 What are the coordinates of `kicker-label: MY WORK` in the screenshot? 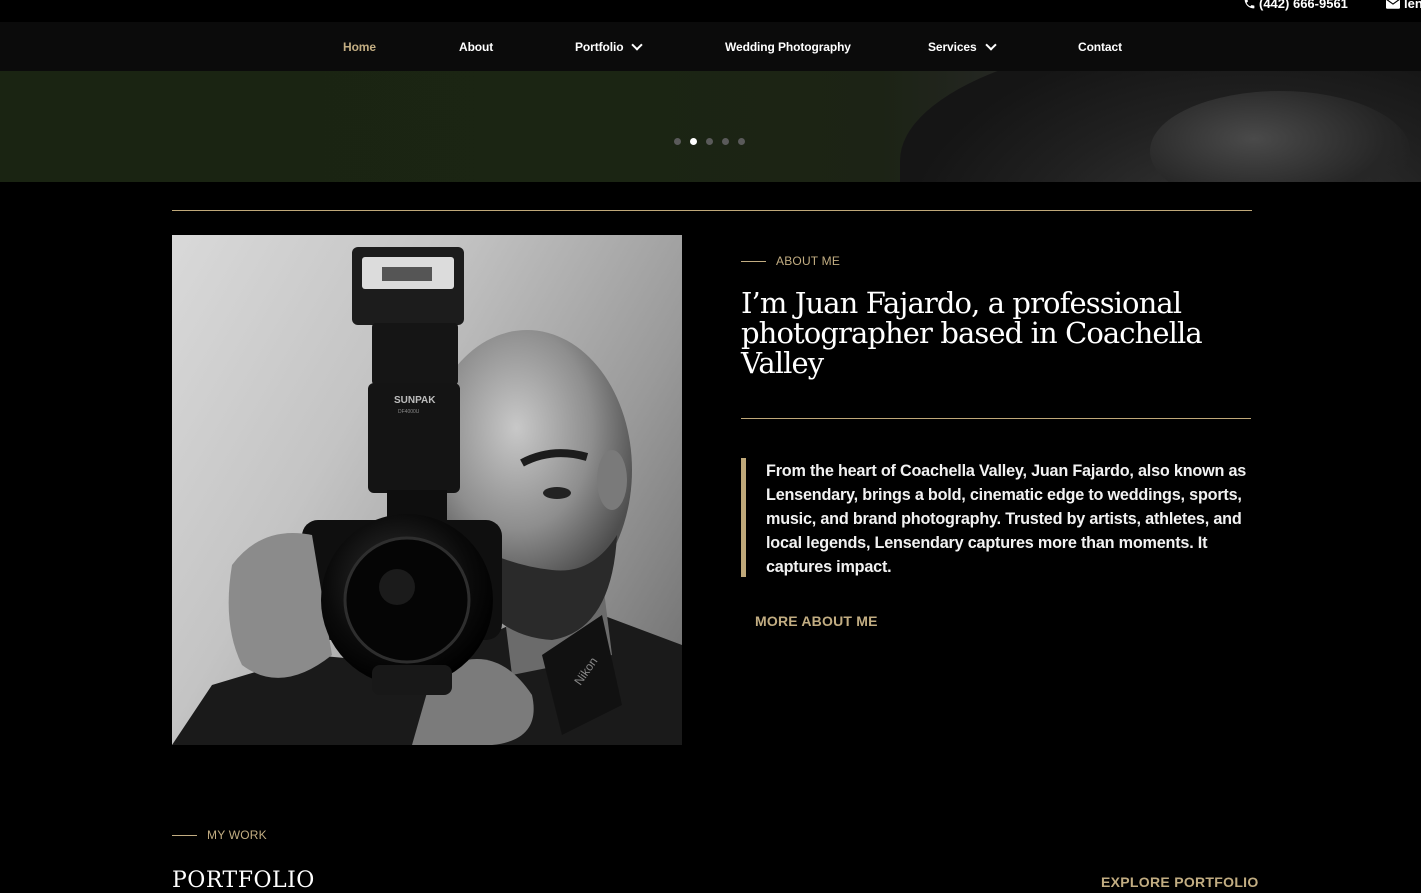 It's located at (237, 835).